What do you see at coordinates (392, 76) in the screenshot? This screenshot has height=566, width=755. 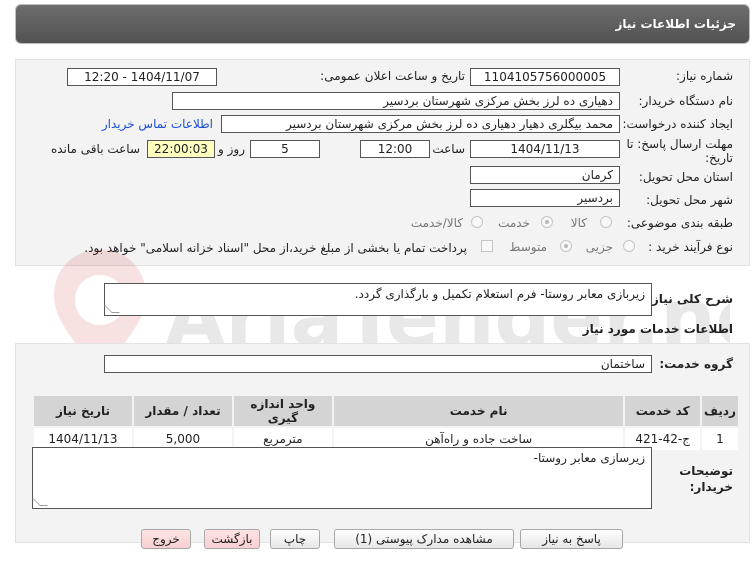 I see `announce-date-label: تاریخ و ساعت اعلان عمومی:` at bounding box center [392, 76].